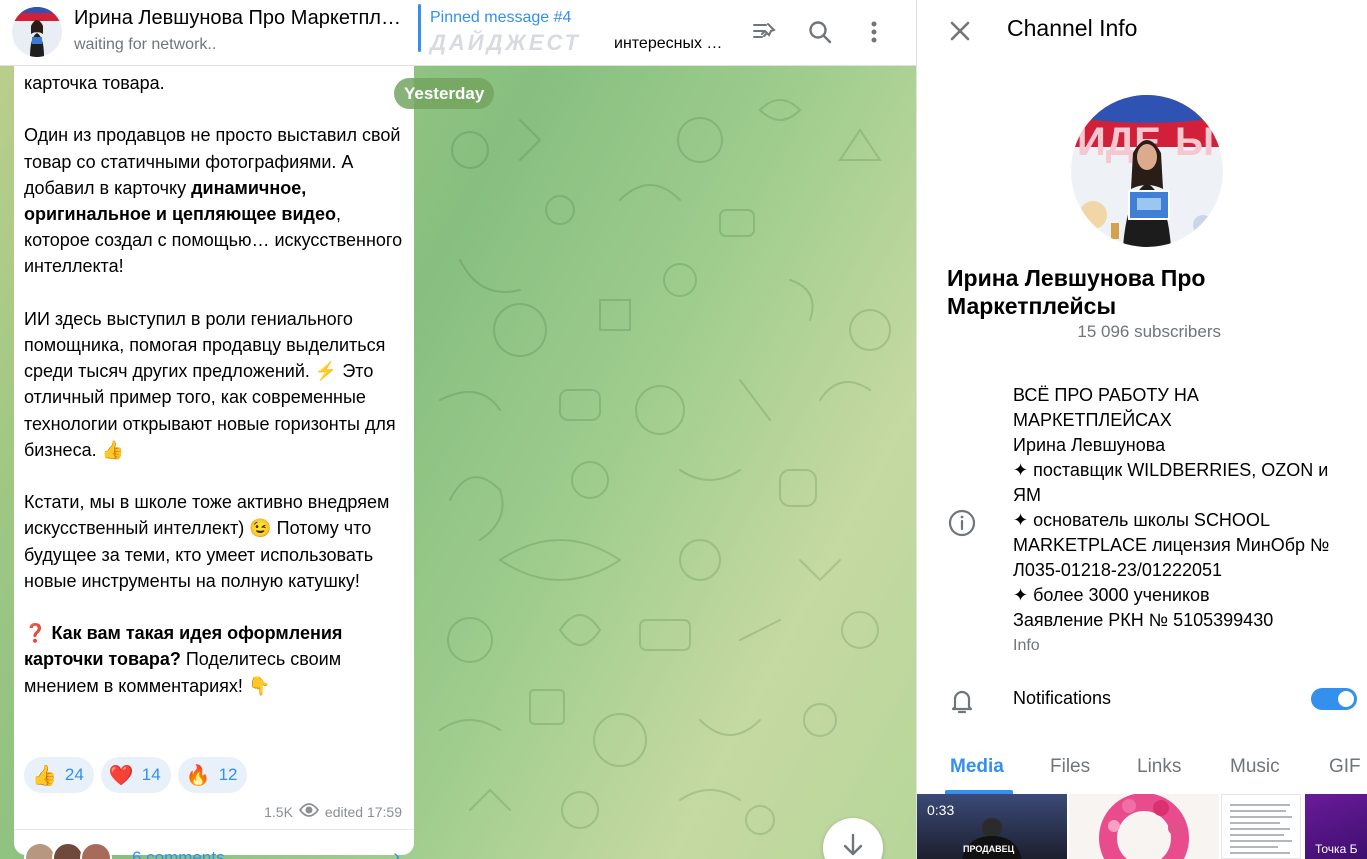 This screenshot has height=859, width=1367. Describe the element at coordinates (44, 775) in the screenshot. I see `reaction-emoji: 👍` at that location.